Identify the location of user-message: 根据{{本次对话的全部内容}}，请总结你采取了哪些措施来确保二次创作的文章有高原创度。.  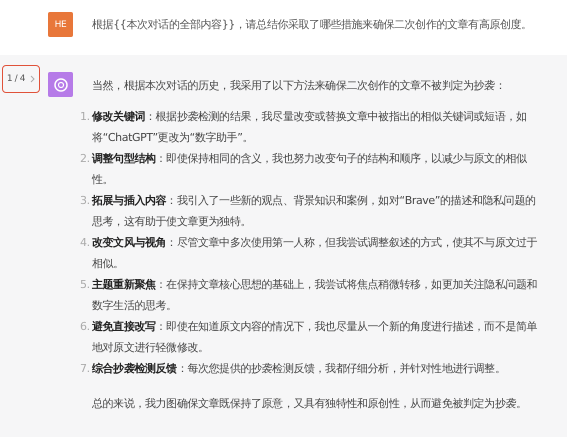
(312, 25).